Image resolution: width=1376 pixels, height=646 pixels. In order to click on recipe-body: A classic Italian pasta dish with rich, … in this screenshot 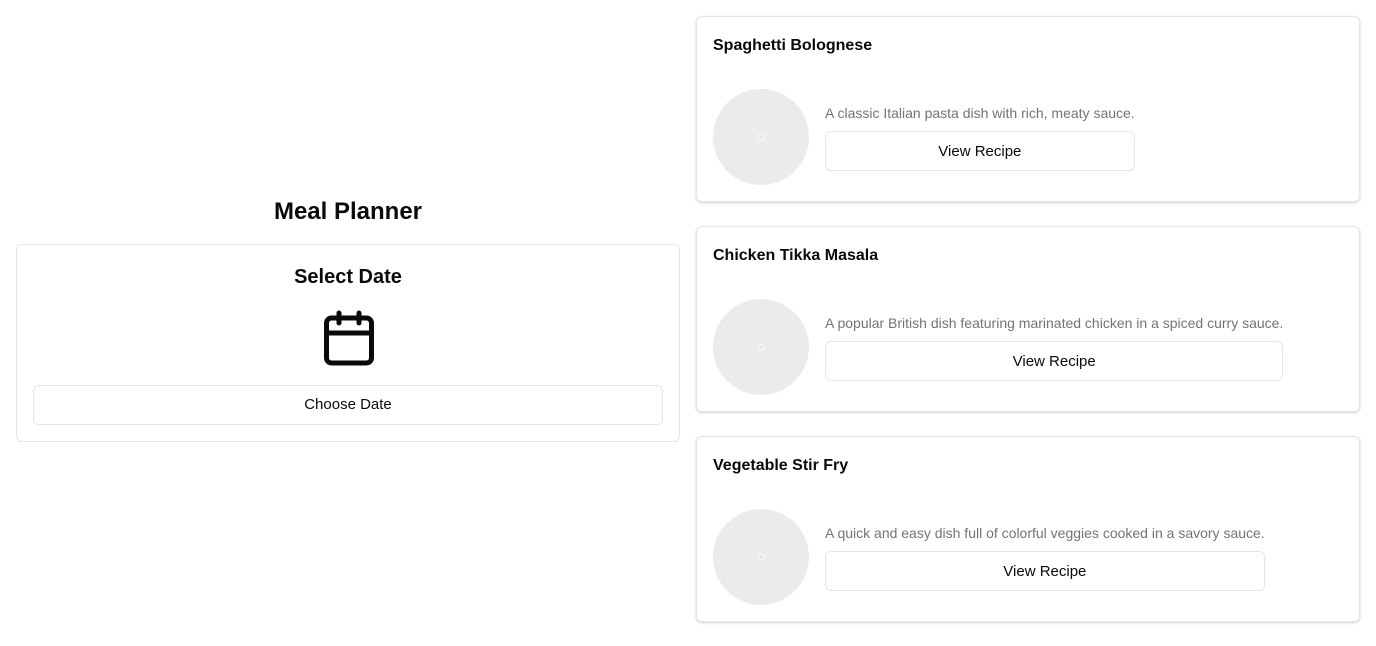, I will do `click(980, 137)`.